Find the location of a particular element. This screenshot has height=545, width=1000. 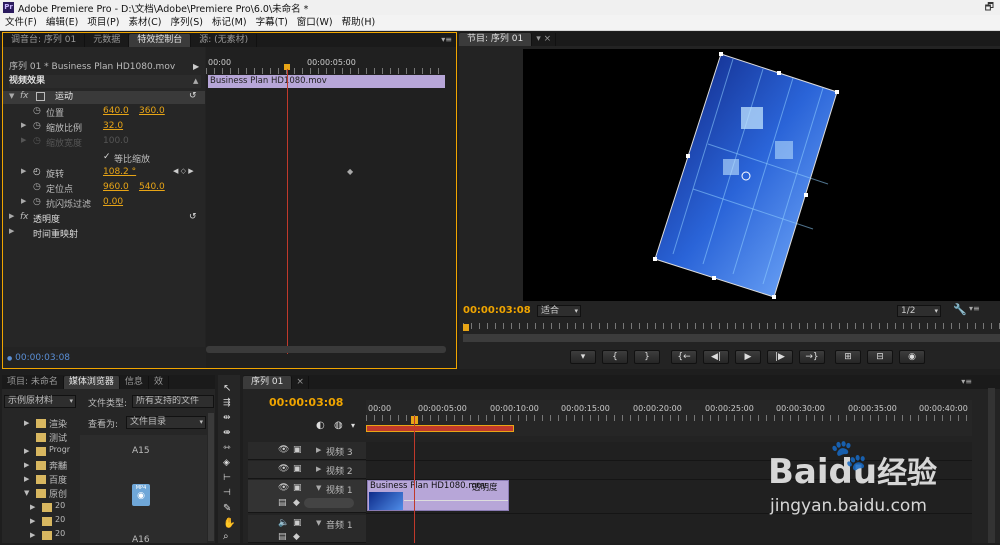

step-forward-button: |▶ is located at coordinates (780, 357).